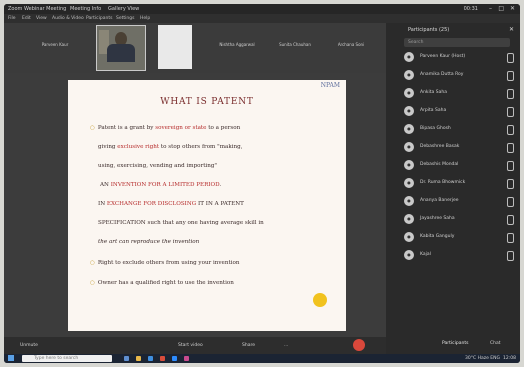 The width and height of the screenshot is (524, 367). I want to click on participant-row: ● Arpita Saha, so click(459, 112).